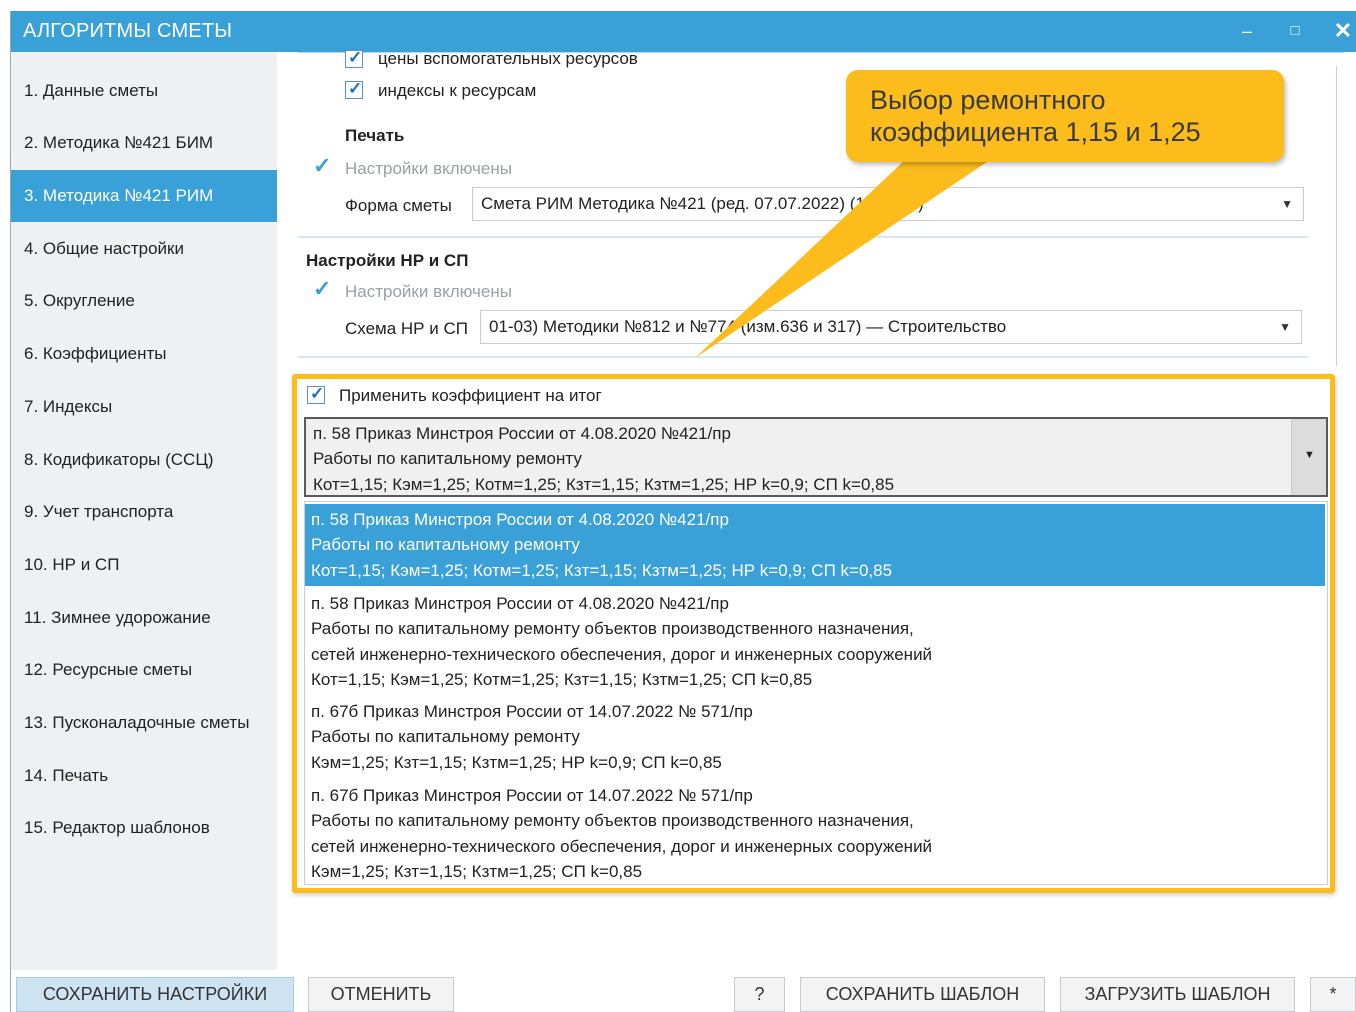 This screenshot has width=1356, height=1012. Describe the element at coordinates (144, 776) in the screenshot. I see `sidebar-item-print: 14. Печать` at that location.